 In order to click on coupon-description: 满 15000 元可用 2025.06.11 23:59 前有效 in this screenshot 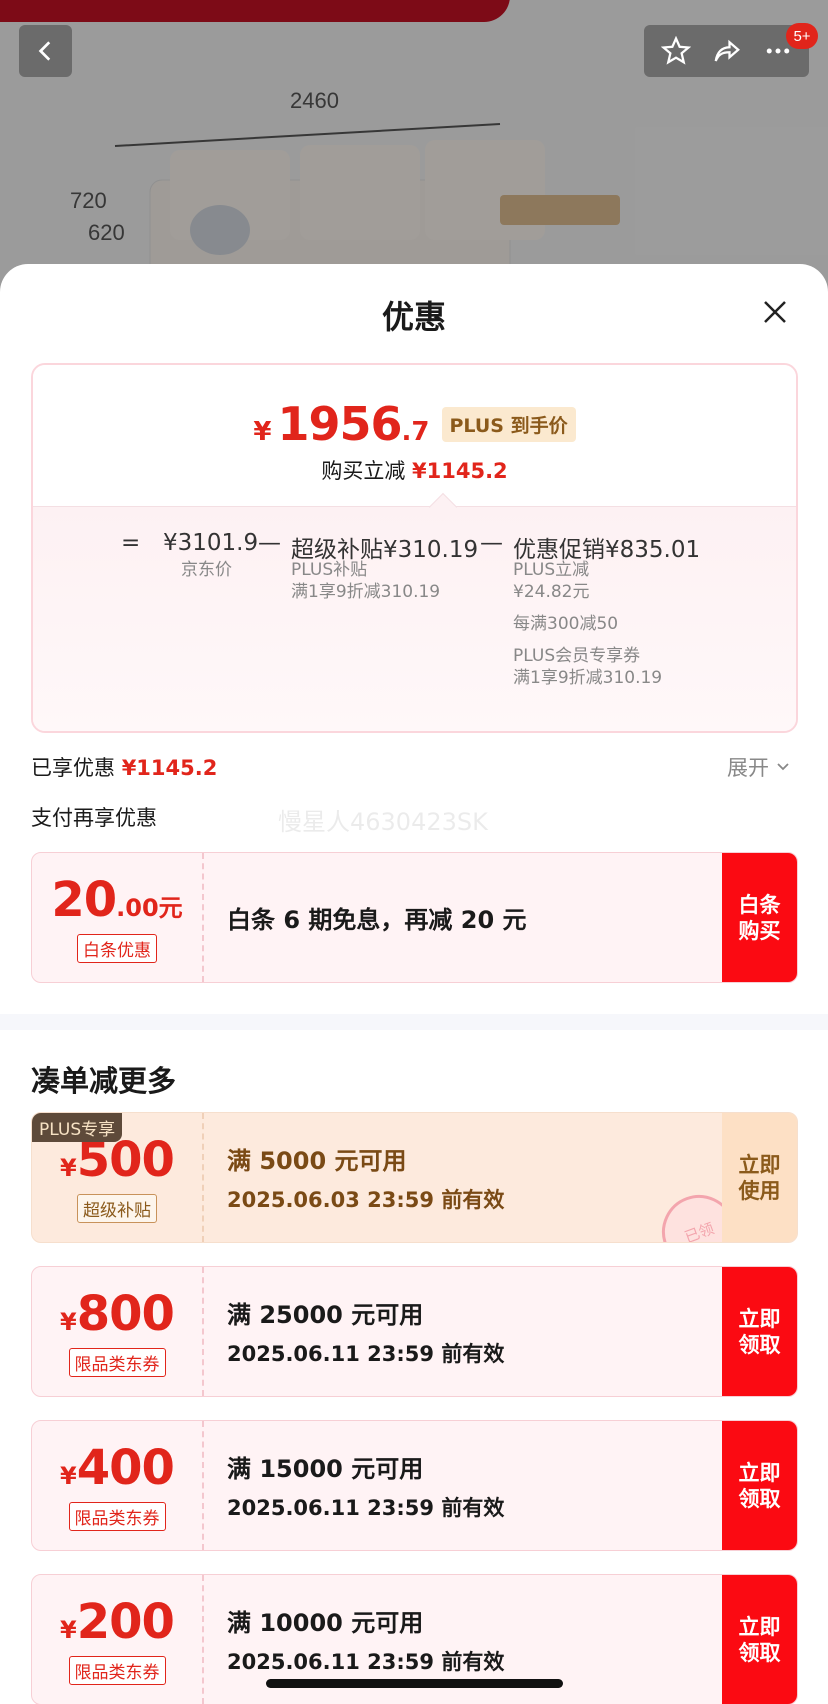, I will do `click(366, 1487)`.